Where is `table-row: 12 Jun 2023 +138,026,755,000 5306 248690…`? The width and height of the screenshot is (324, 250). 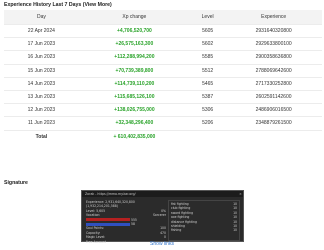 table-row: 12 Jun 2023 +138,026,755,000 5306 248690… is located at coordinates (163, 110).